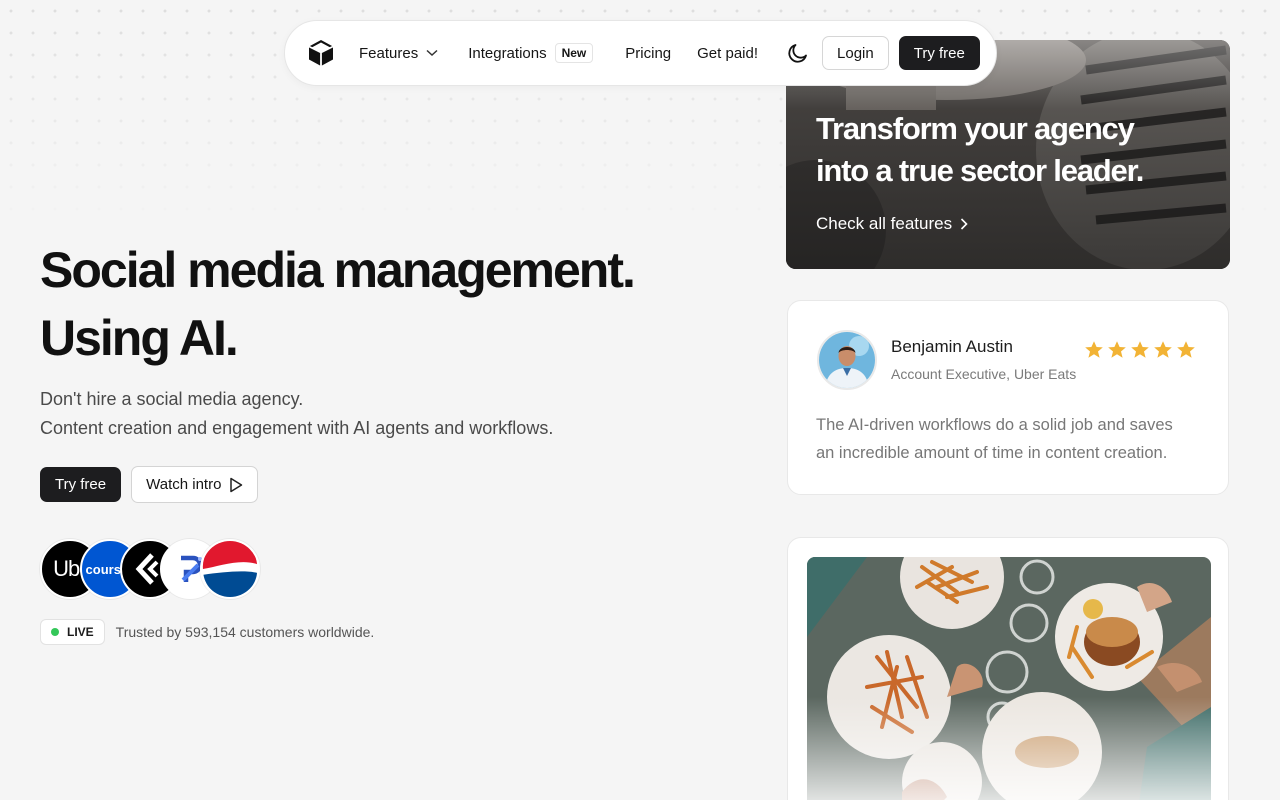 The image size is (1280, 800). Describe the element at coordinates (952, 346) in the screenshot. I see `reviewer-name: Benjamin Austin` at that location.